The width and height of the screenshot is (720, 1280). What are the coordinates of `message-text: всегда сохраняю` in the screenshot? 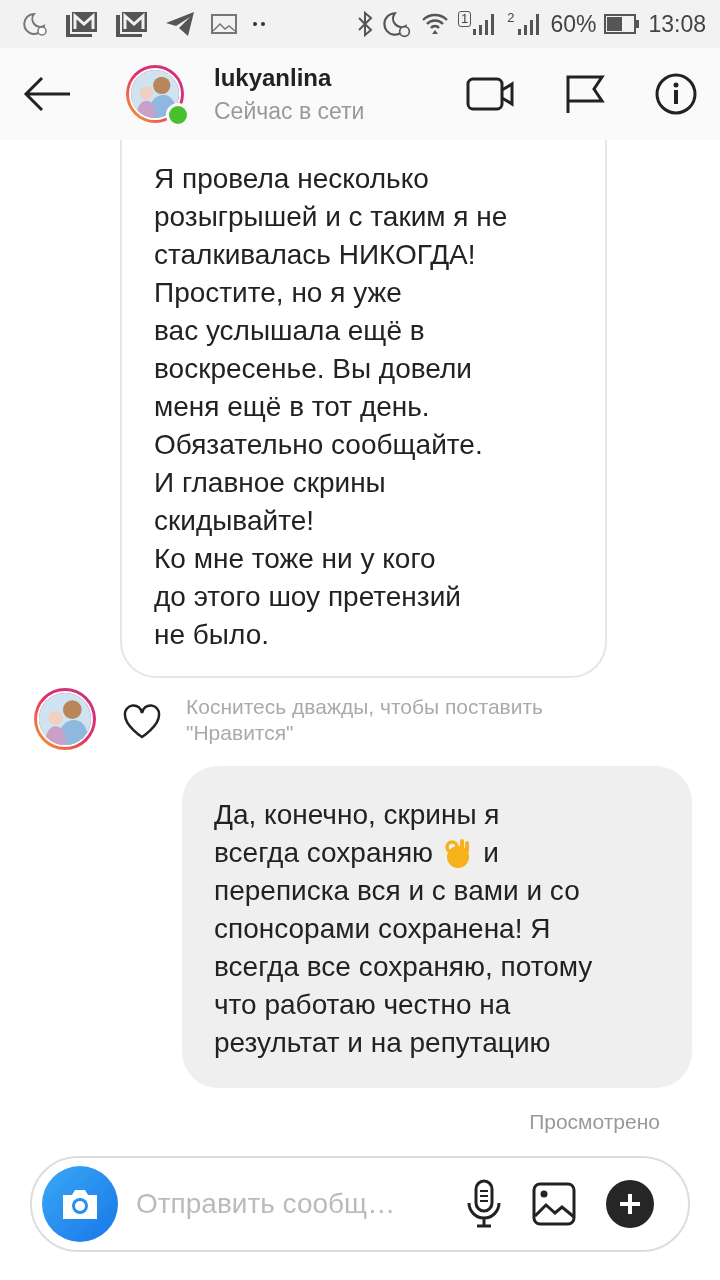 It's located at (324, 853).